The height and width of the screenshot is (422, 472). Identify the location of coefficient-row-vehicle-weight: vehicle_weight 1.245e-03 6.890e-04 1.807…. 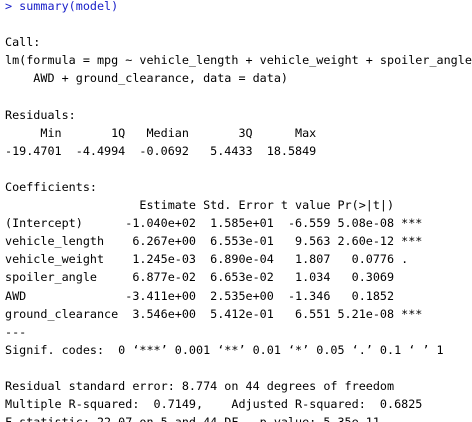
(214, 259).